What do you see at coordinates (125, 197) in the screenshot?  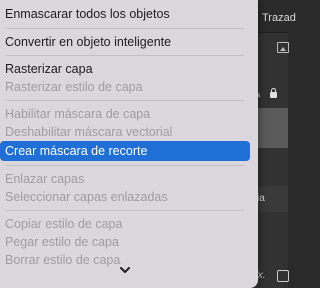 I see `menu-item-select-linked-layers: Seleccionar capas enlazadas` at bounding box center [125, 197].